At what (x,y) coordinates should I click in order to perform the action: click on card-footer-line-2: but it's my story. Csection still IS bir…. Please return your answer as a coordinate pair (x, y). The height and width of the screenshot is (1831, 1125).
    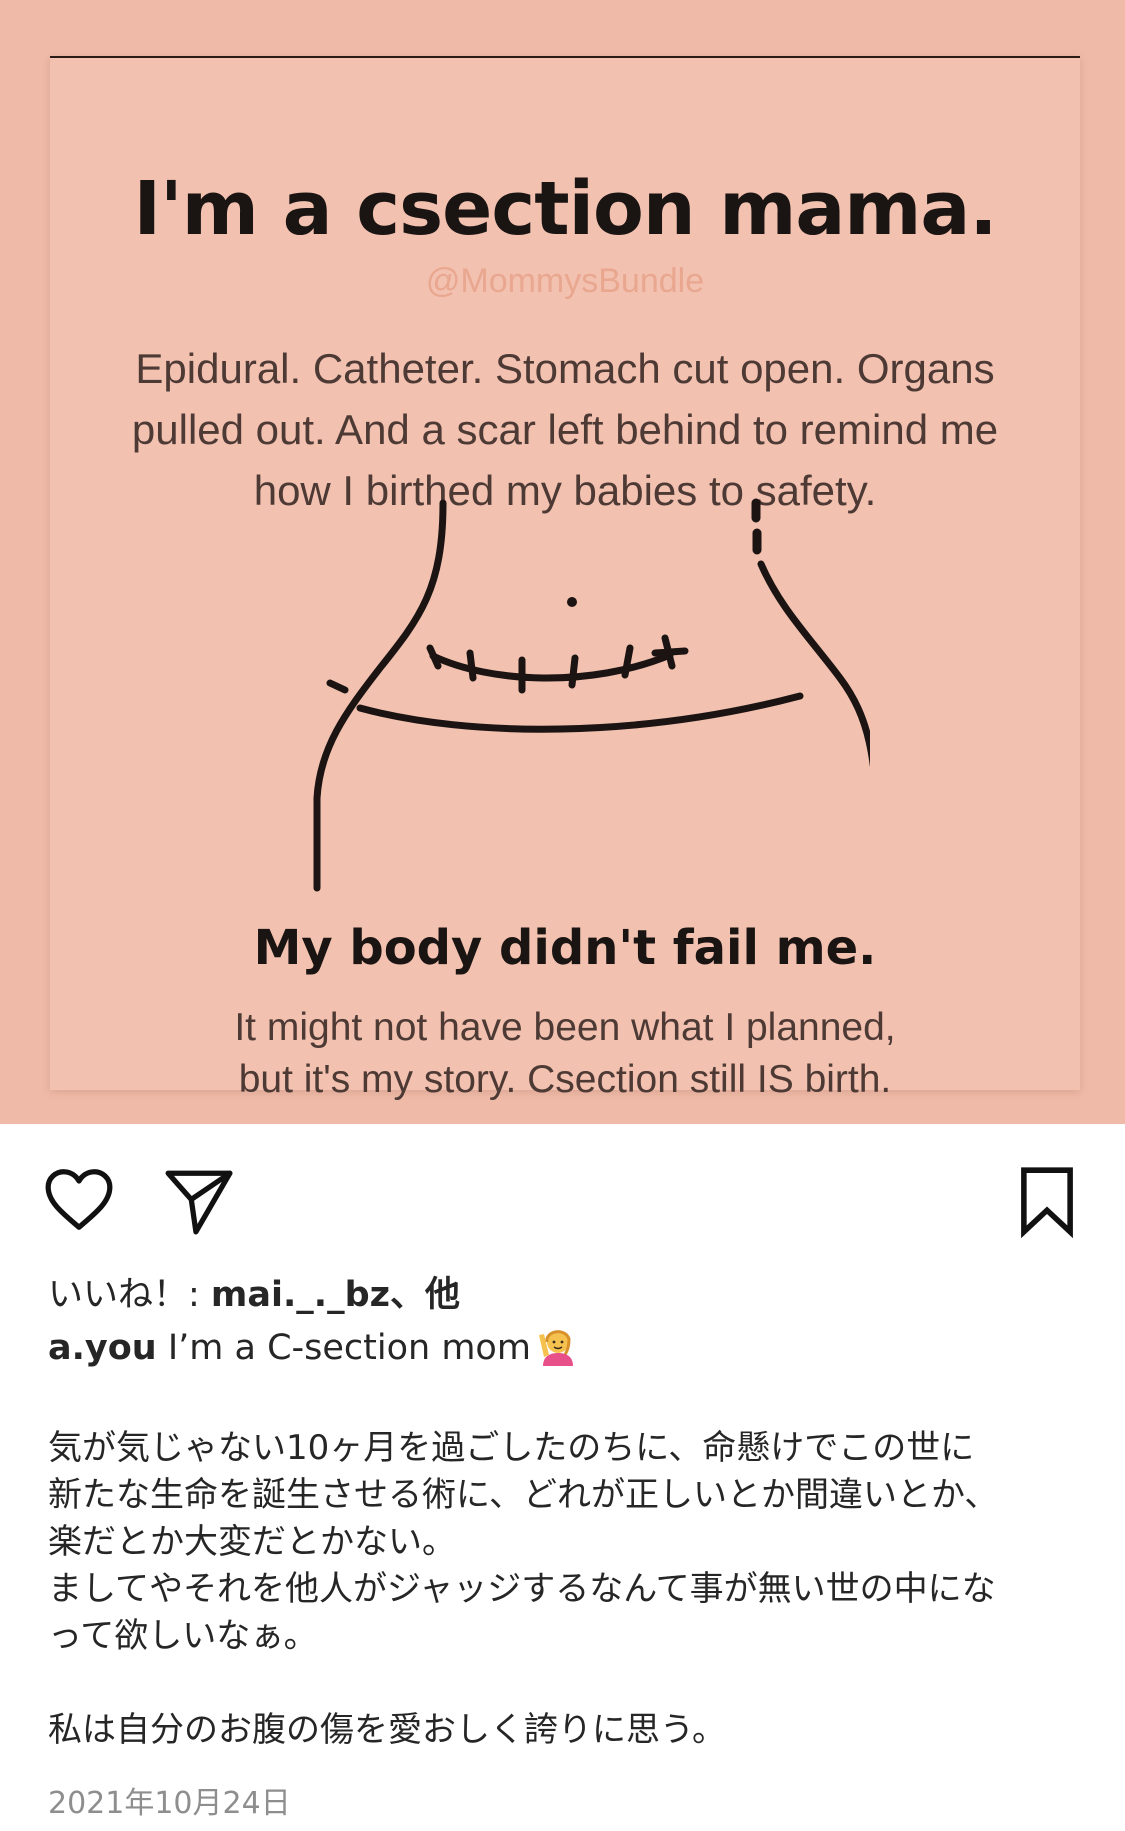
    Looking at the image, I should click on (565, 1079).